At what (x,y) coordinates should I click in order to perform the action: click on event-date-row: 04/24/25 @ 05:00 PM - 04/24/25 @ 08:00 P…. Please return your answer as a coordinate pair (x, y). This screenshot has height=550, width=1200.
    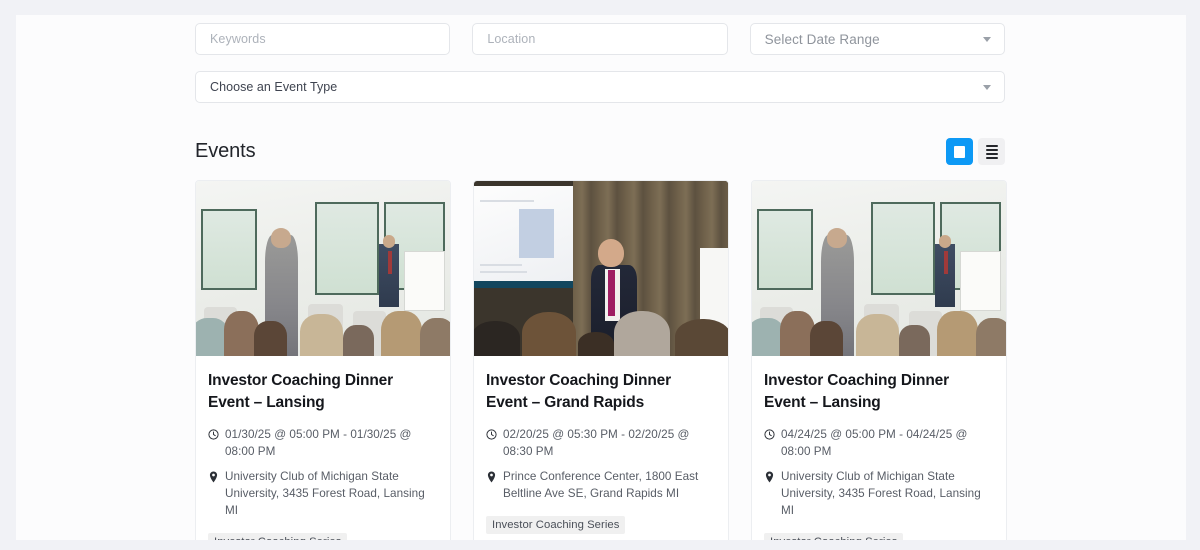
    Looking at the image, I should click on (879, 444).